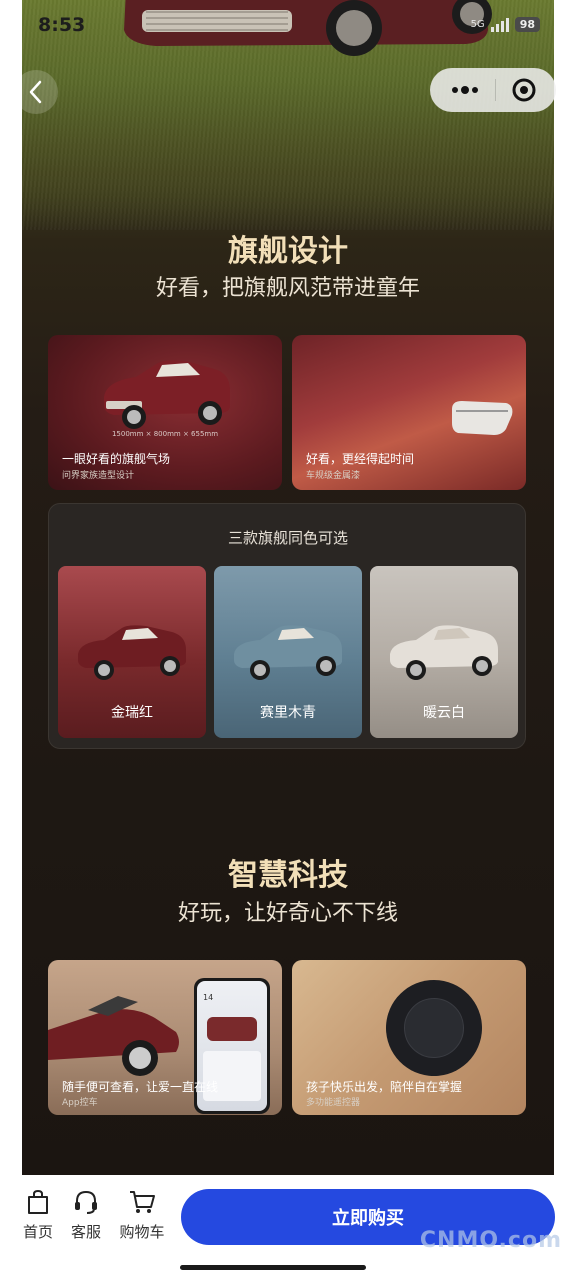 The image size is (576, 1280). I want to click on capsule-divider, so click(495, 90).